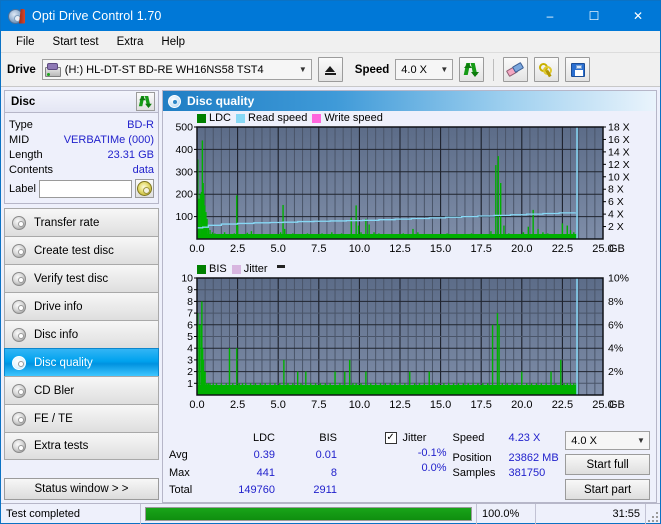 The width and height of the screenshot is (661, 524). I want to click on svg-text: 18 X, so click(619, 128).